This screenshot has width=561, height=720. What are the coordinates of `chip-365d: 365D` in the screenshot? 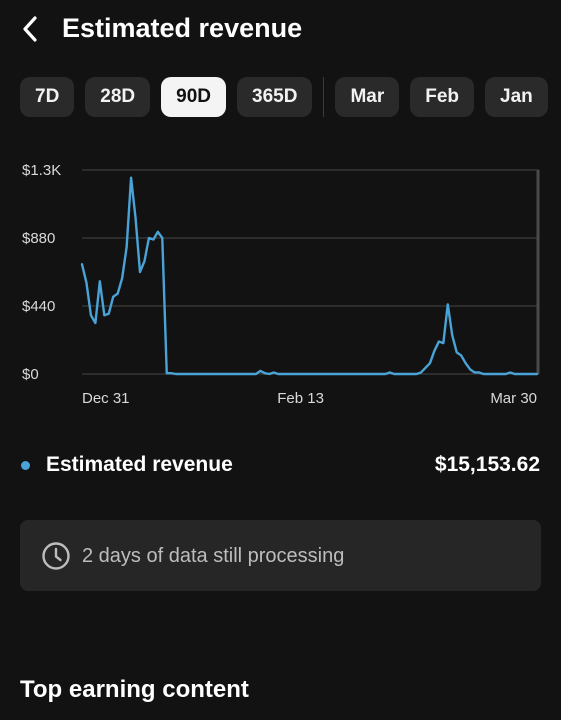 It's located at (275, 97).